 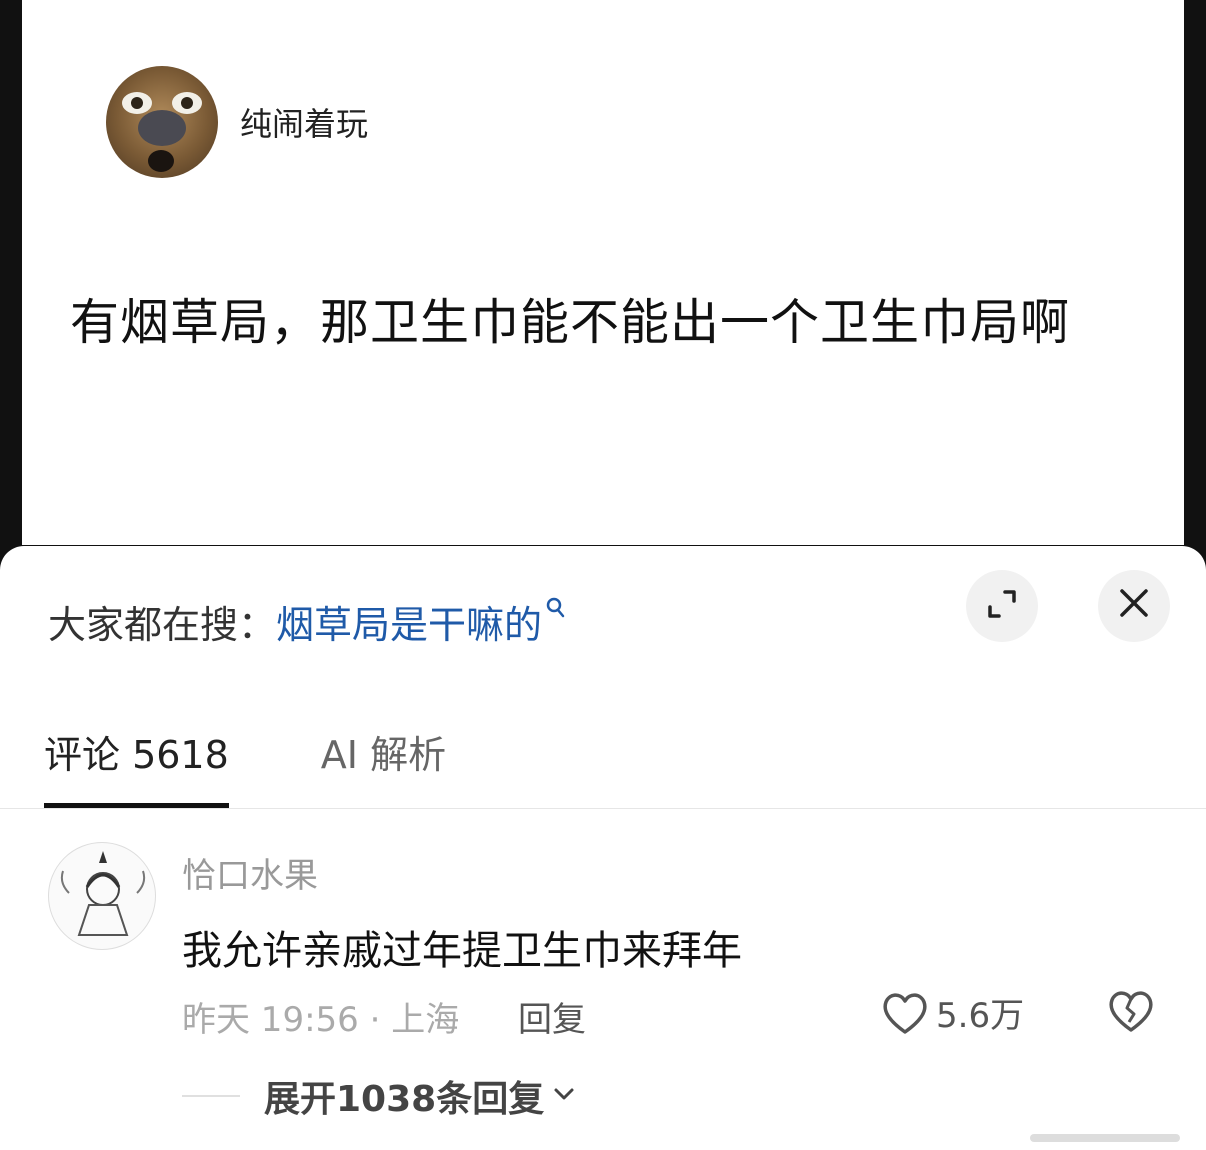 What do you see at coordinates (905, 1013) in the screenshot?
I see `heart-icon` at bounding box center [905, 1013].